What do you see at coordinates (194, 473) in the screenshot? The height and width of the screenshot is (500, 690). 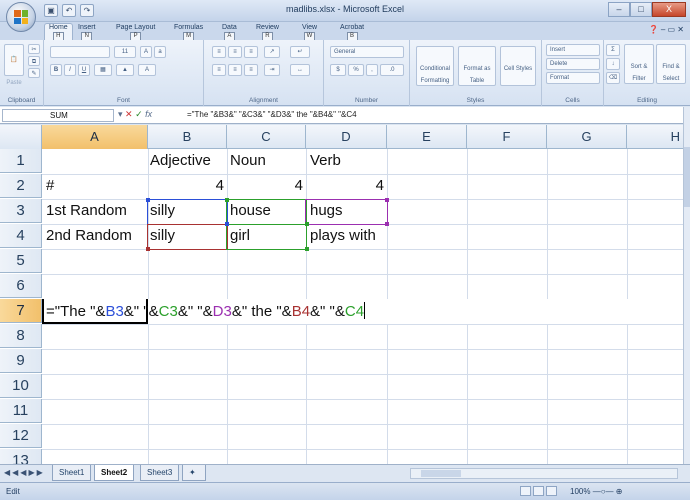 I see `insert-sheet-icon: ✦` at bounding box center [194, 473].